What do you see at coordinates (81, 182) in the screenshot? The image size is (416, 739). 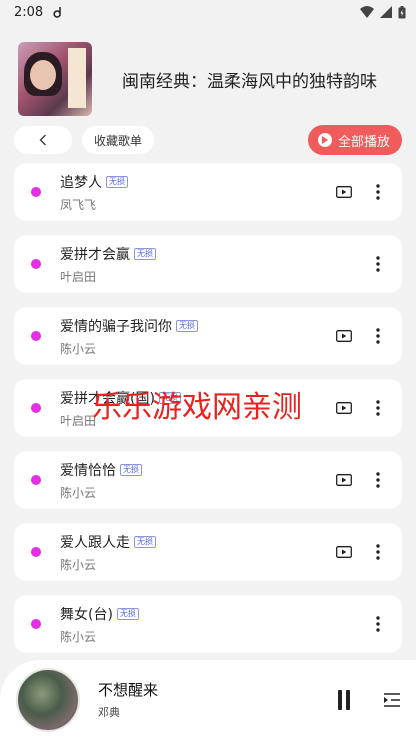 I see `song-title: 追梦人` at bounding box center [81, 182].